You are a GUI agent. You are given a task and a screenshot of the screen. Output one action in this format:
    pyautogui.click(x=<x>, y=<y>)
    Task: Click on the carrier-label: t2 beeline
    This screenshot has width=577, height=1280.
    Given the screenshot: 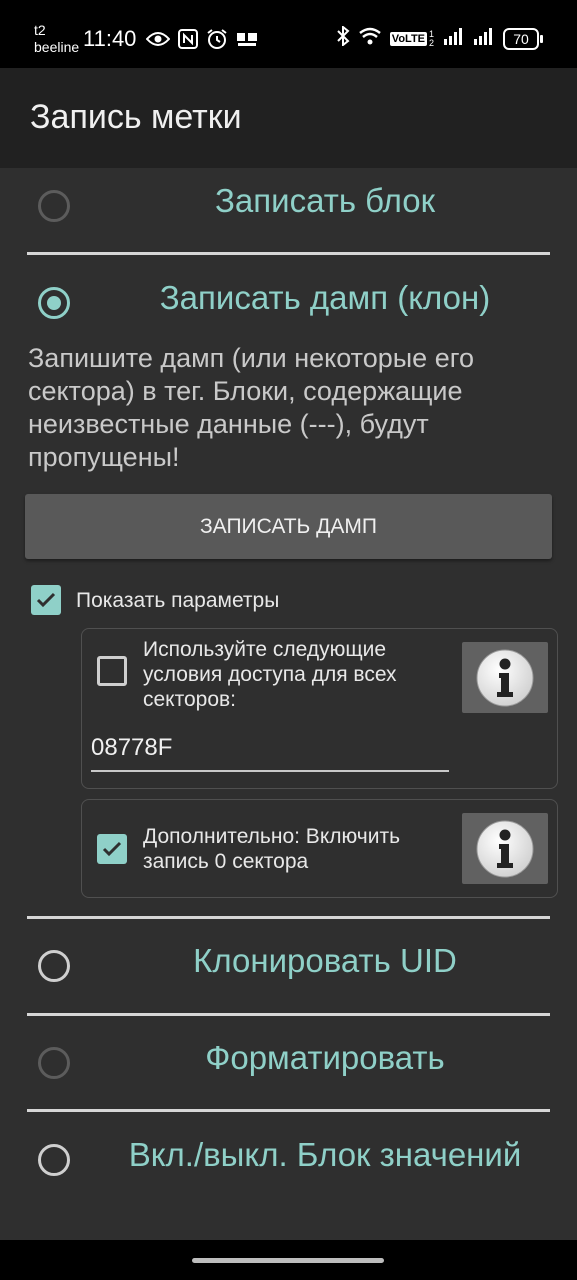 What is the action you would take?
    pyautogui.click(x=57, y=38)
    